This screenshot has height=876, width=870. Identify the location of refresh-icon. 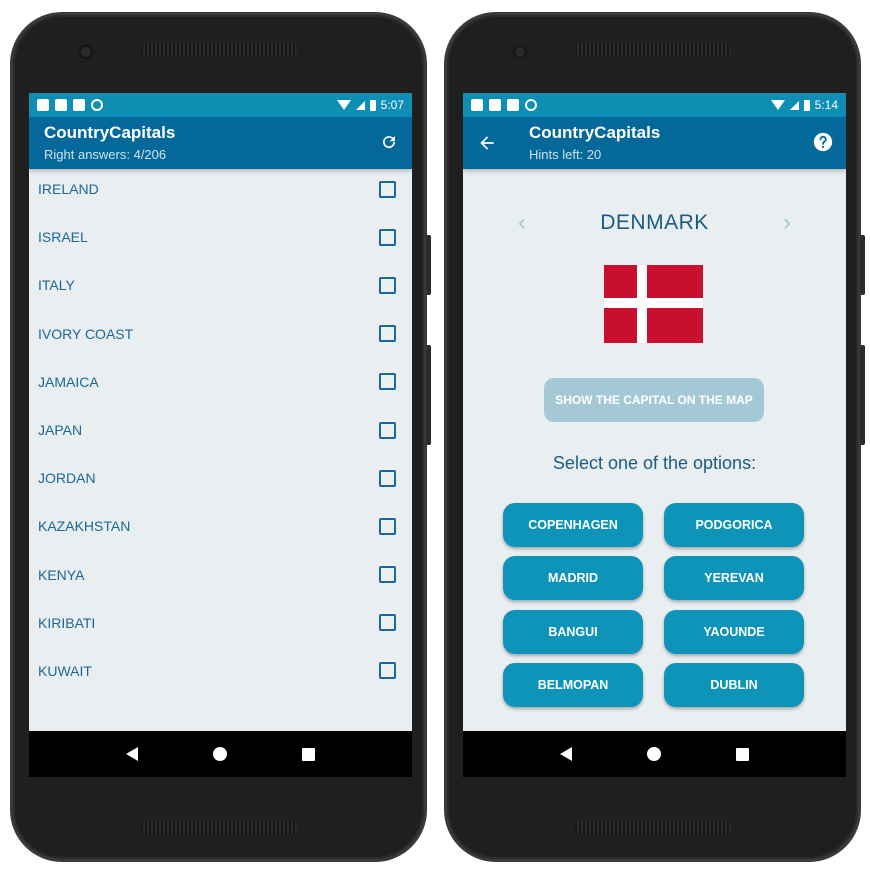
(389, 142).